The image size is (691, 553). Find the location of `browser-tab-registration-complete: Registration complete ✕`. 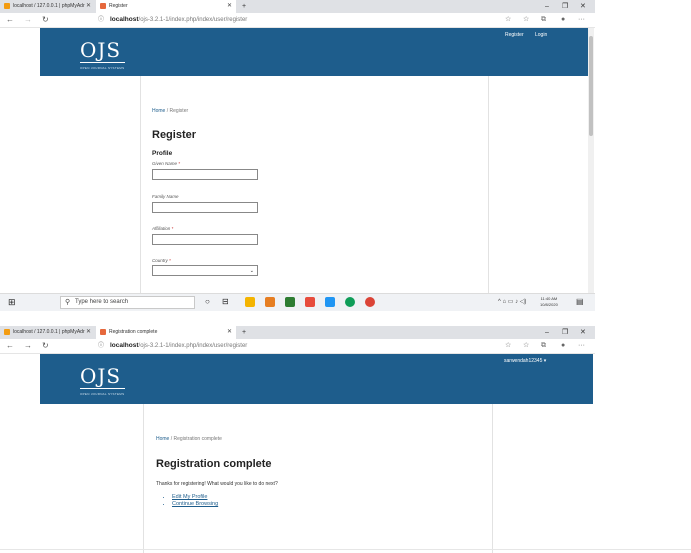

browser-tab-registration-complete: Registration complete ✕ is located at coordinates (166, 332).